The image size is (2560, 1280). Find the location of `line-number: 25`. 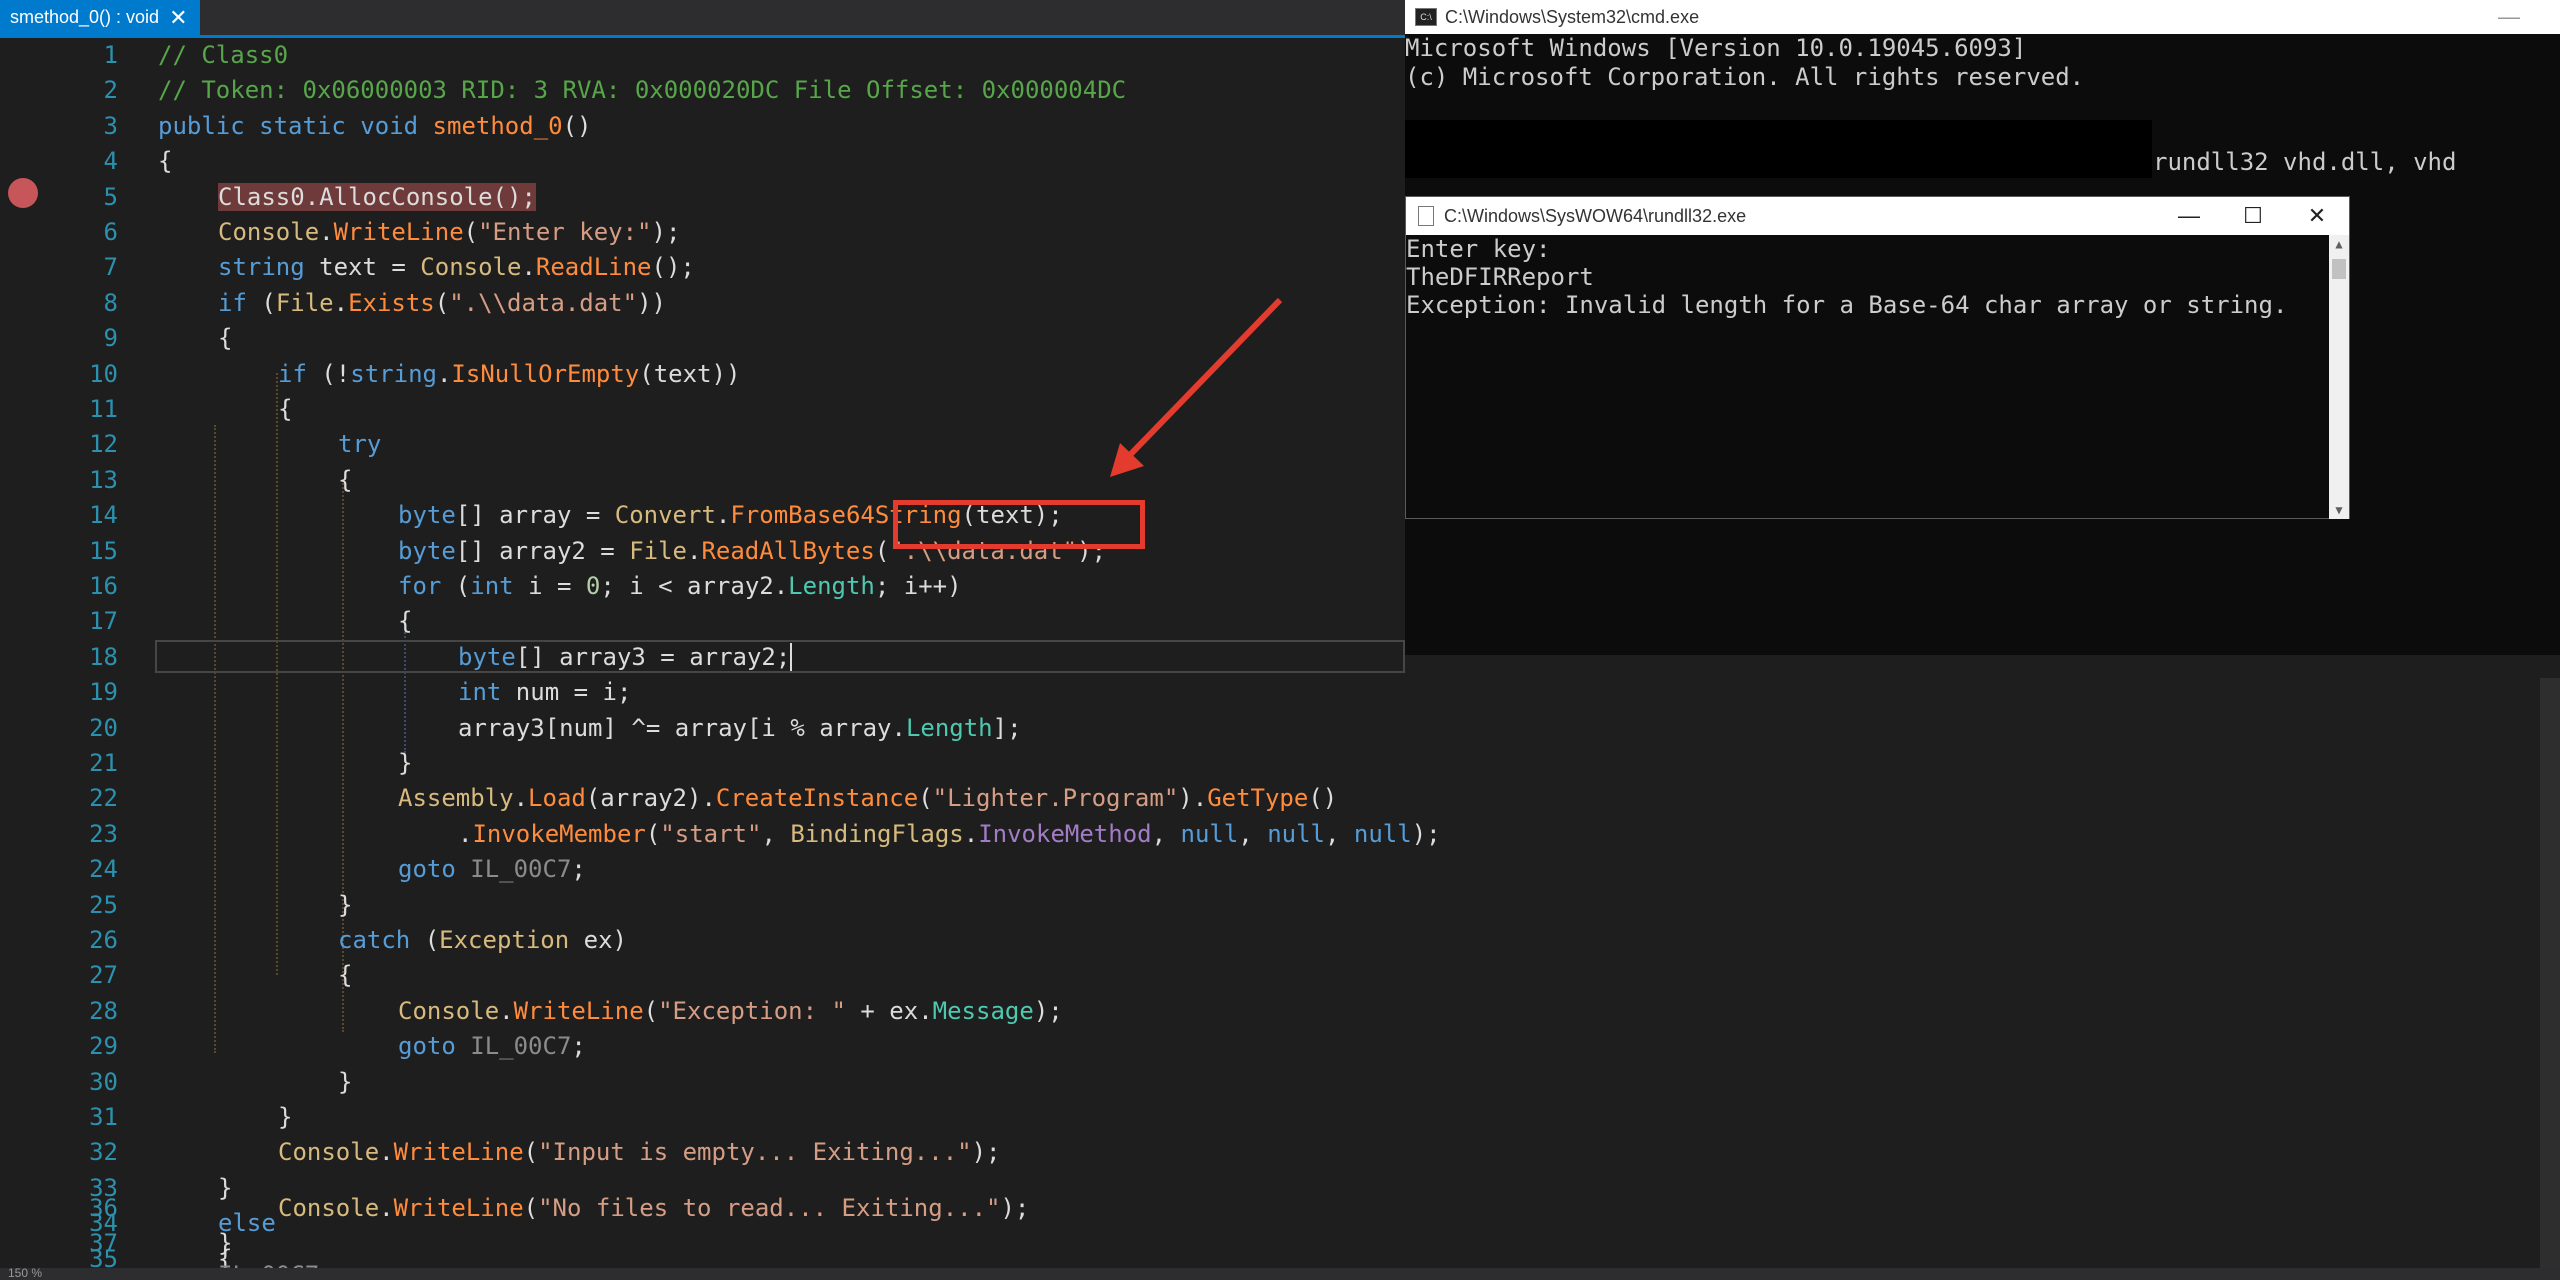

line-number: 25 is located at coordinates (103, 904).